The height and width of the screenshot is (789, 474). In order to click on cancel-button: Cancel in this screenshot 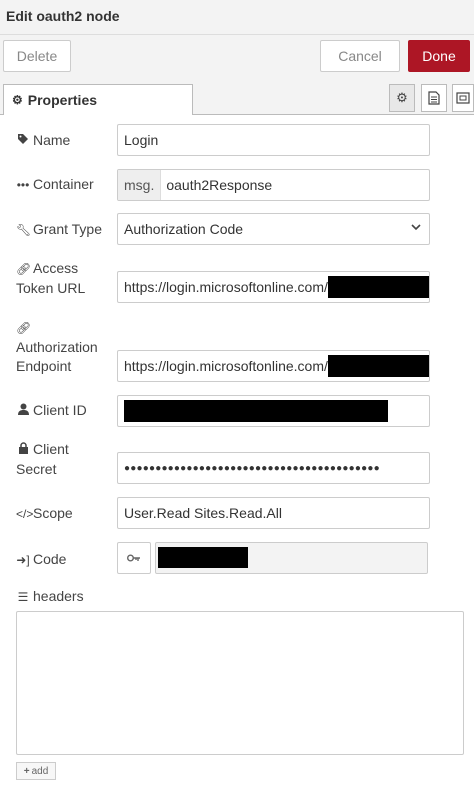, I will do `click(360, 56)`.